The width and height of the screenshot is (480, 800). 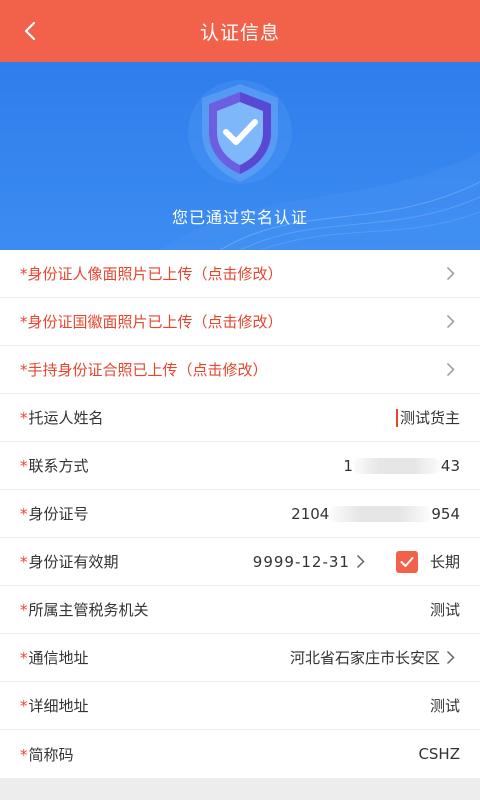 What do you see at coordinates (430, 417) in the screenshot?
I see `shipper-name-input: 测试货主` at bounding box center [430, 417].